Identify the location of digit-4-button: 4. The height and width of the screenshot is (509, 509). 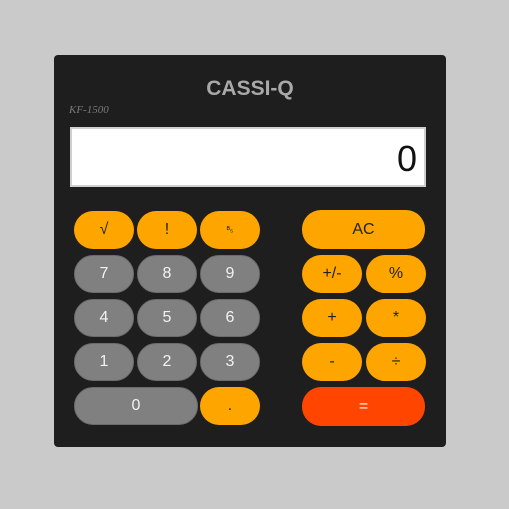
(104, 318).